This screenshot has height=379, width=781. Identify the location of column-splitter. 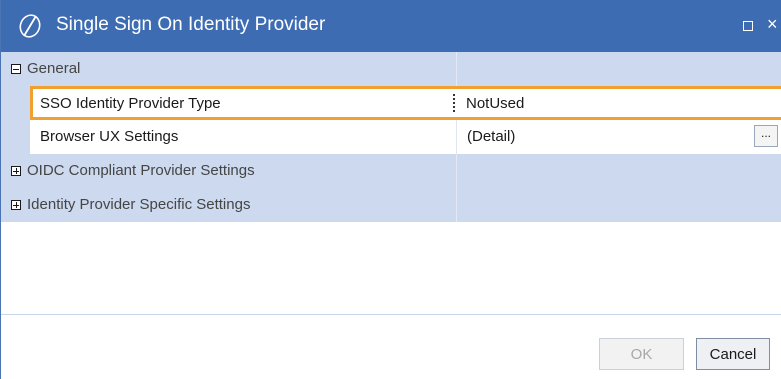
(454, 103).